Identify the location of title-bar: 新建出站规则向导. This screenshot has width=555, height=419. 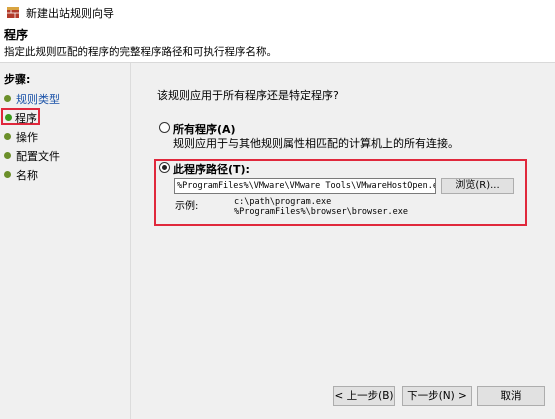
(277, 12).